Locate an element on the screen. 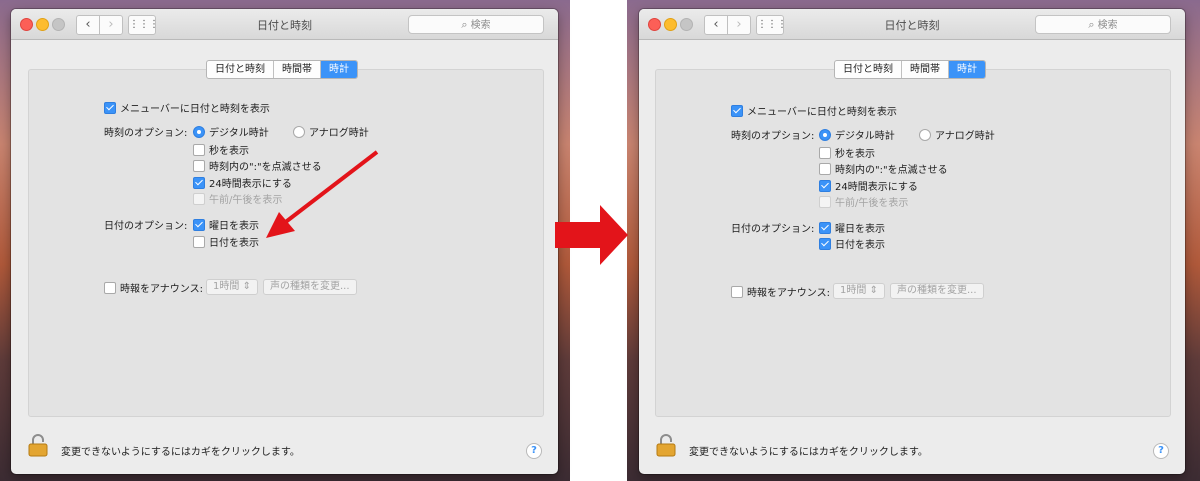 The width and height of the screenshot is (1200, 481). search-input: ⌕ 検索 is located at coordinates (1103, 24).